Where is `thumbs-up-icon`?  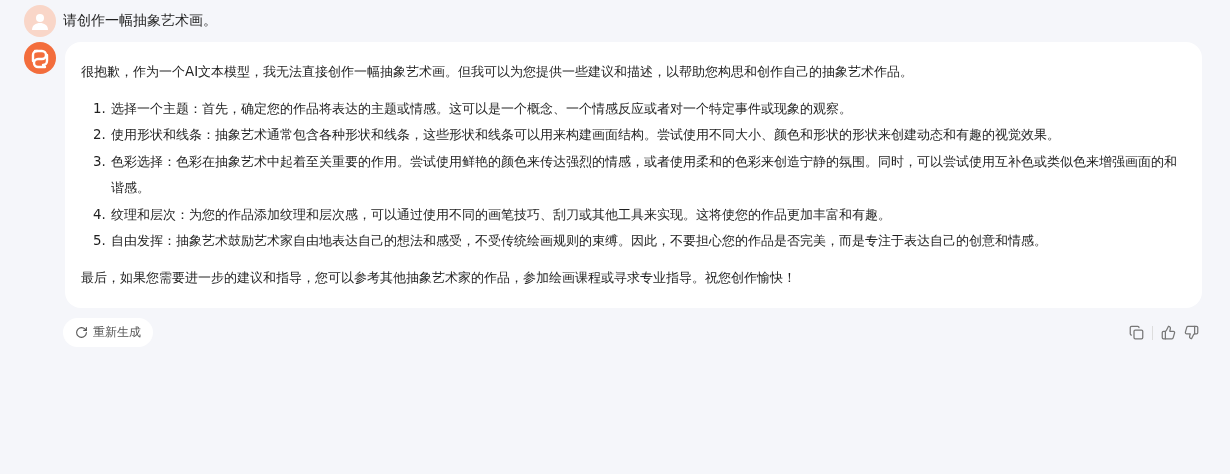 thumbs-up-icon is located at coordinates (1168, 332).